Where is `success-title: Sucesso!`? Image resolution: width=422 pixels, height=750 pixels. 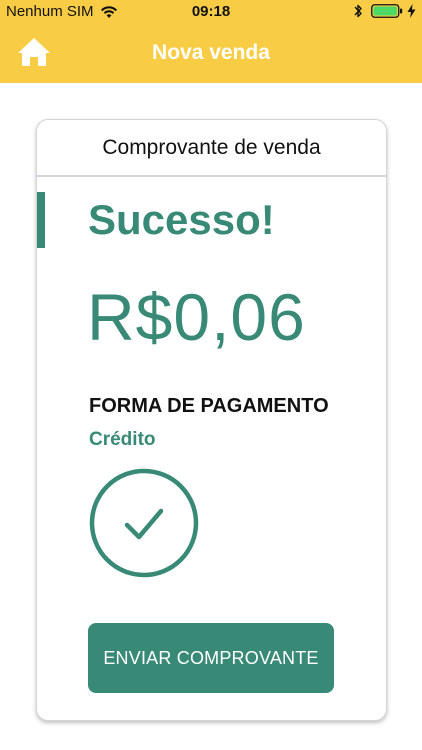
success-title: Sucesso! is located at coordinates (181, 219).